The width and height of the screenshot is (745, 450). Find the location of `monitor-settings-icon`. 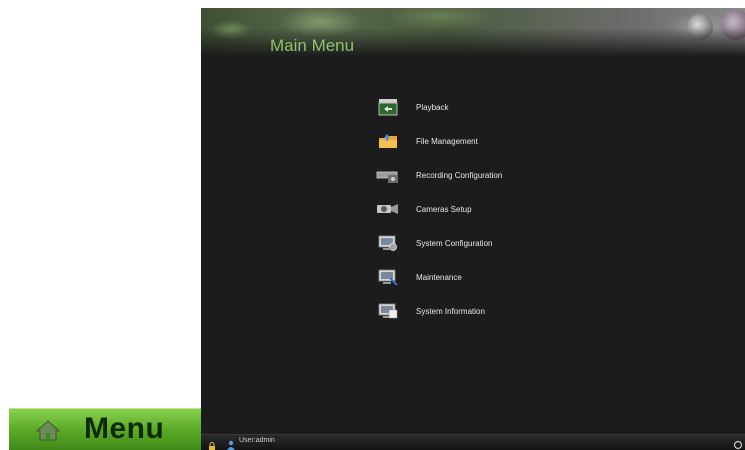

monitor-settings-icon is located at coordinates (388, 243).